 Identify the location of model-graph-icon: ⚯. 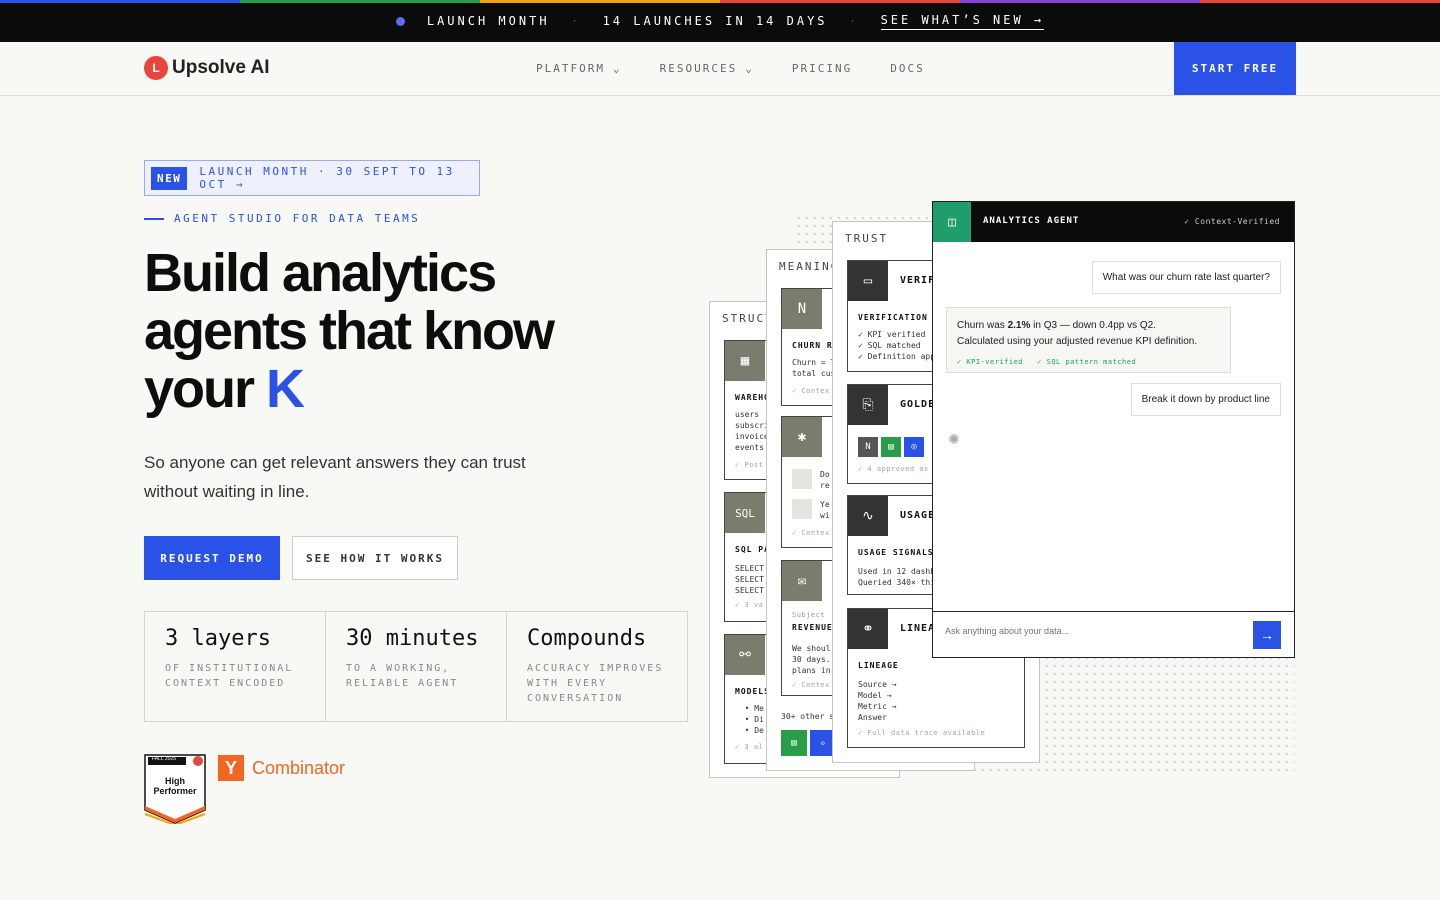
(745, 655).